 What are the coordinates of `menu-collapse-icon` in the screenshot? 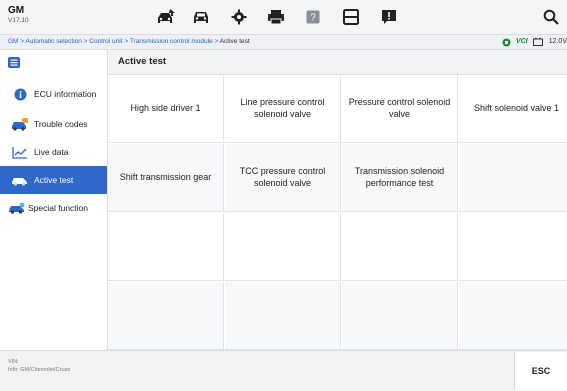 It's located at (14, 62).